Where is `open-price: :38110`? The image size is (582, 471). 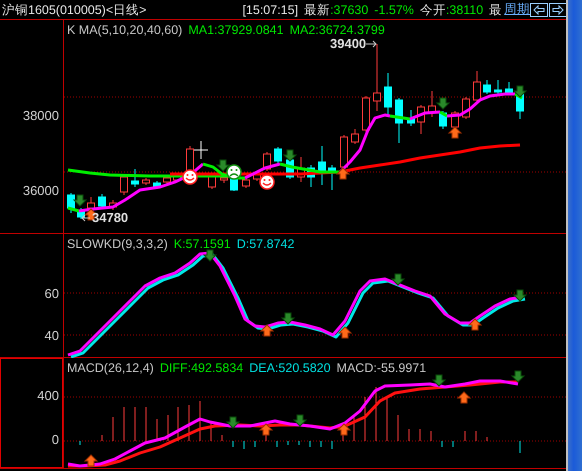 open-price: :38110 is located at coordinates (465, 10).